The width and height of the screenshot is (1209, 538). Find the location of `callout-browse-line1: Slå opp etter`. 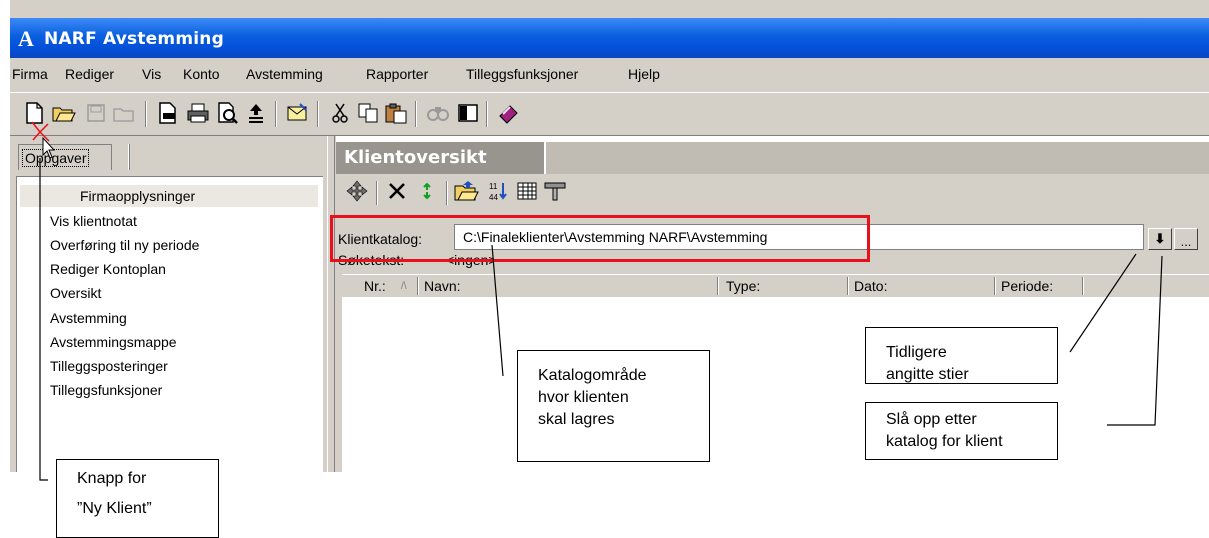

callout-browse-line1: Slå opp etter is located at coordinates (931, 419).